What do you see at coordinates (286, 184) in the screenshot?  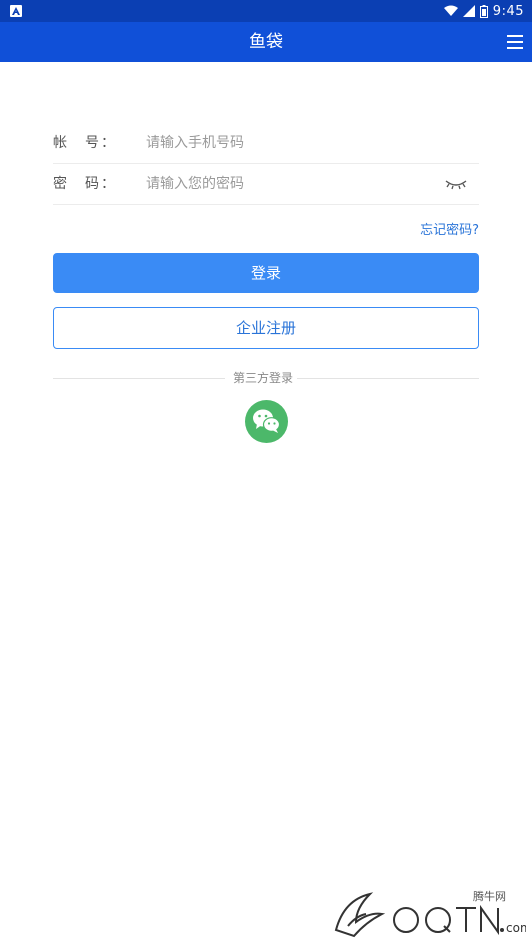 I see `password-input` at bounding box center [286, 184].